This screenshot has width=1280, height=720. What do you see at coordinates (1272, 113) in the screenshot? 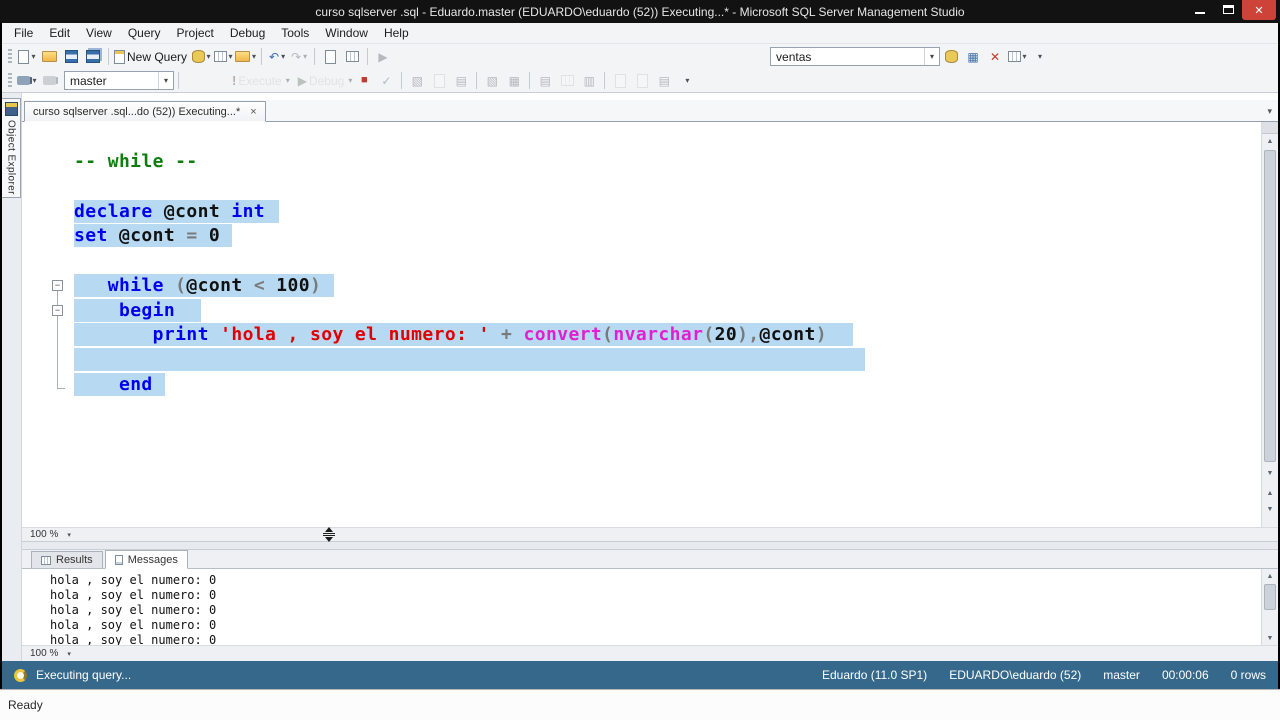
I see `document-list-dropdown: ▾` at bounding box center [1272, 113].